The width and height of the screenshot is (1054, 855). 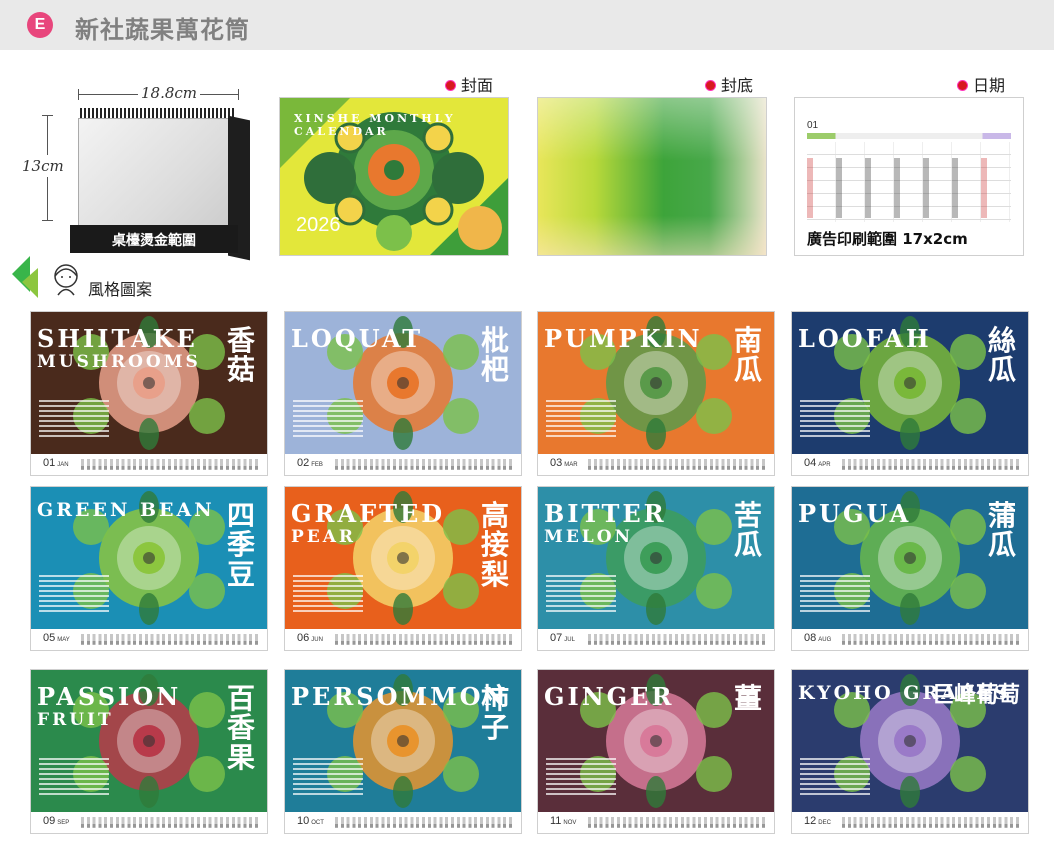 What do you see at coordinates (119, 362) in the screenshot?
I see `english-subtitle: MUSHROOMS` at bounding box center [119, 362].